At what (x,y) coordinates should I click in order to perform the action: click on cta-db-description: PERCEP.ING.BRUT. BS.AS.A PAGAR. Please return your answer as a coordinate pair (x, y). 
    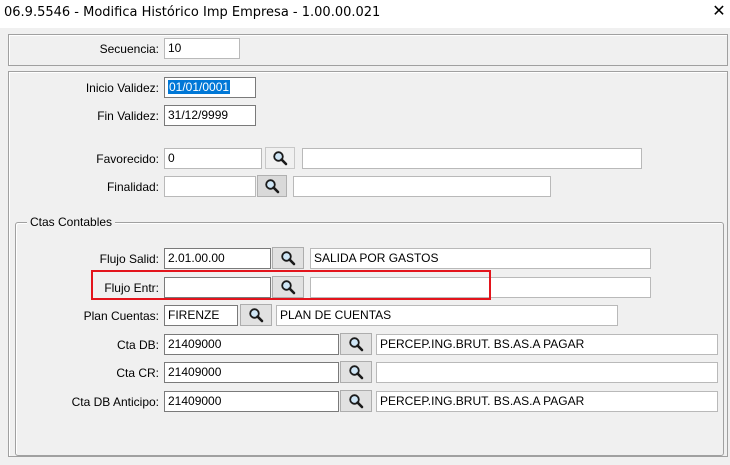
    Looking at the image, I should click on (547, 344).